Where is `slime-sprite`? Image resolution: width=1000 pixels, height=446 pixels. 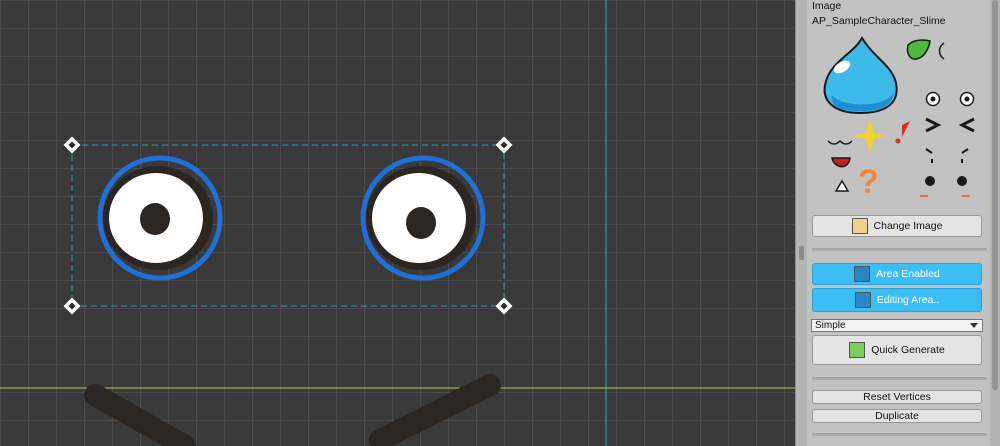
slime-sprite is located at coordinates (860, 75).